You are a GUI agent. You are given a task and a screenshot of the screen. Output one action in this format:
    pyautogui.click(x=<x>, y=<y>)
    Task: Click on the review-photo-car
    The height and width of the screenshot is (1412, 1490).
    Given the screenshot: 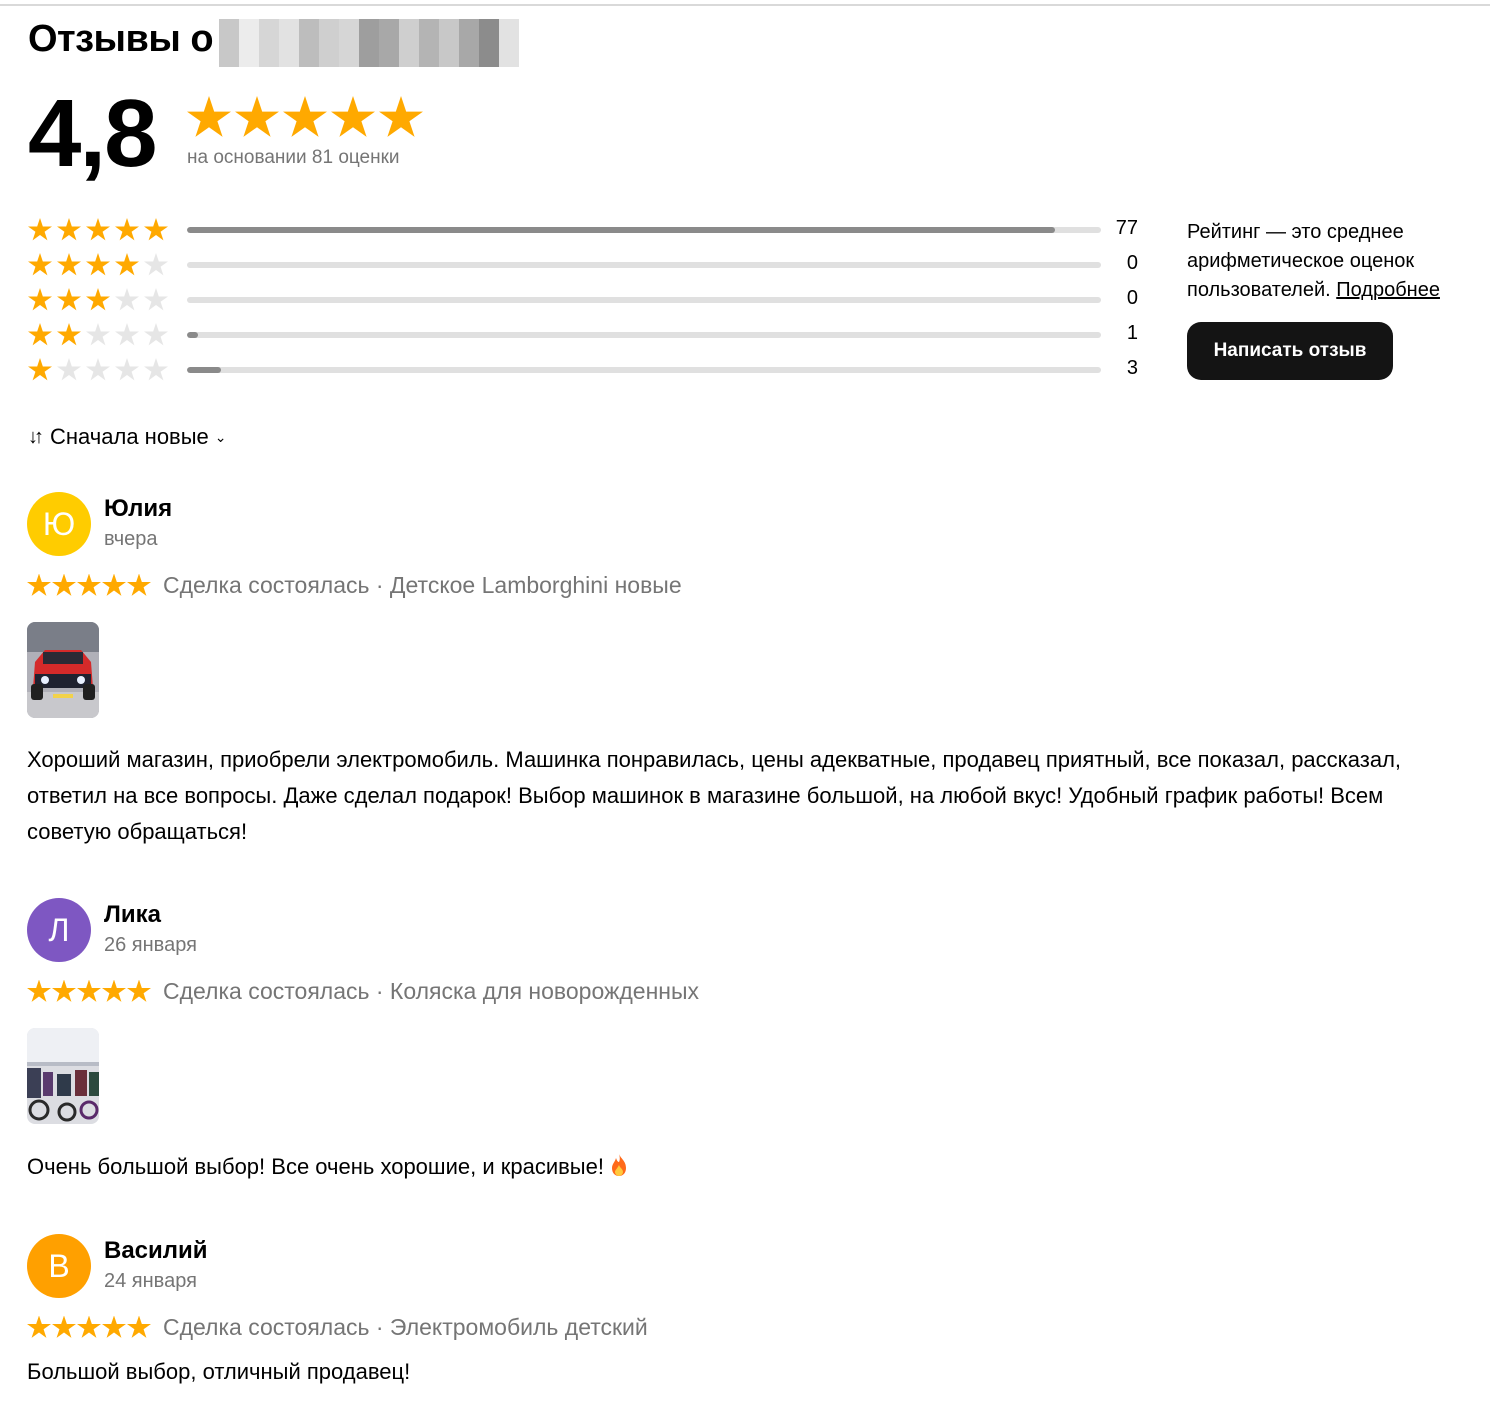 What is the action you would take?
    pyautogui.click(x=63, y=670)
    